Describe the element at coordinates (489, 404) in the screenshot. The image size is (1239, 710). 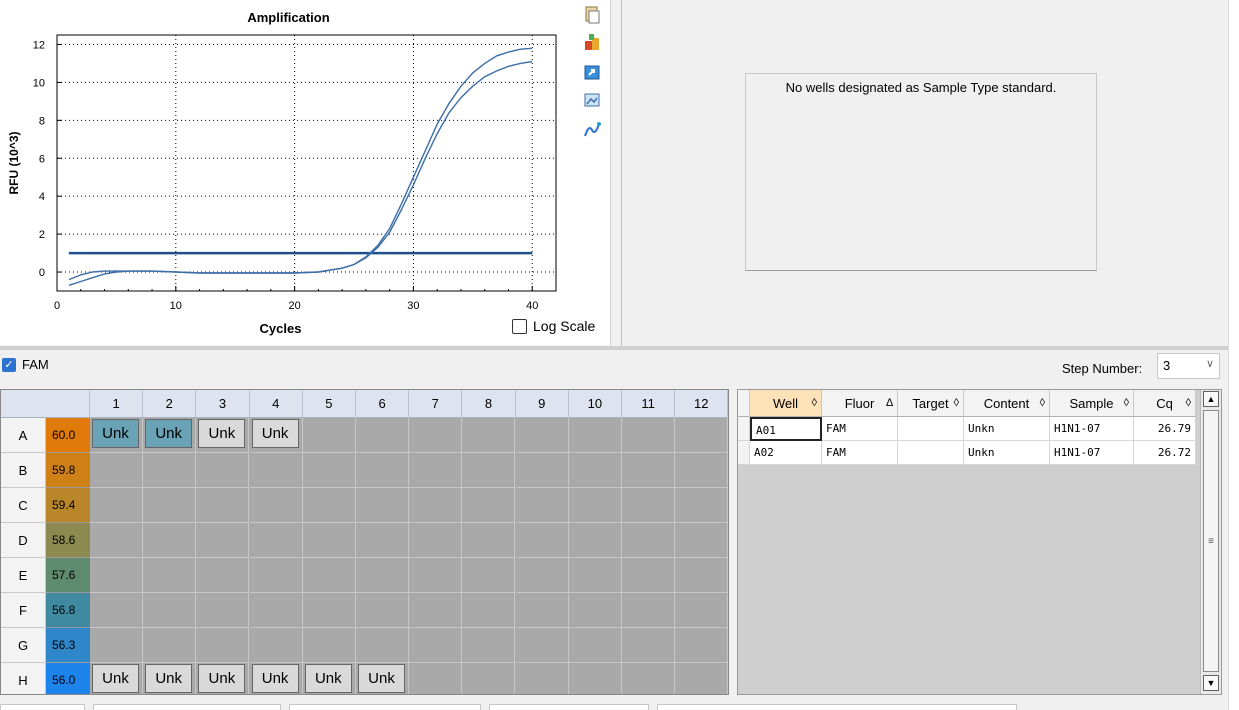
I see `plate-column-header-8: 8` at that location.